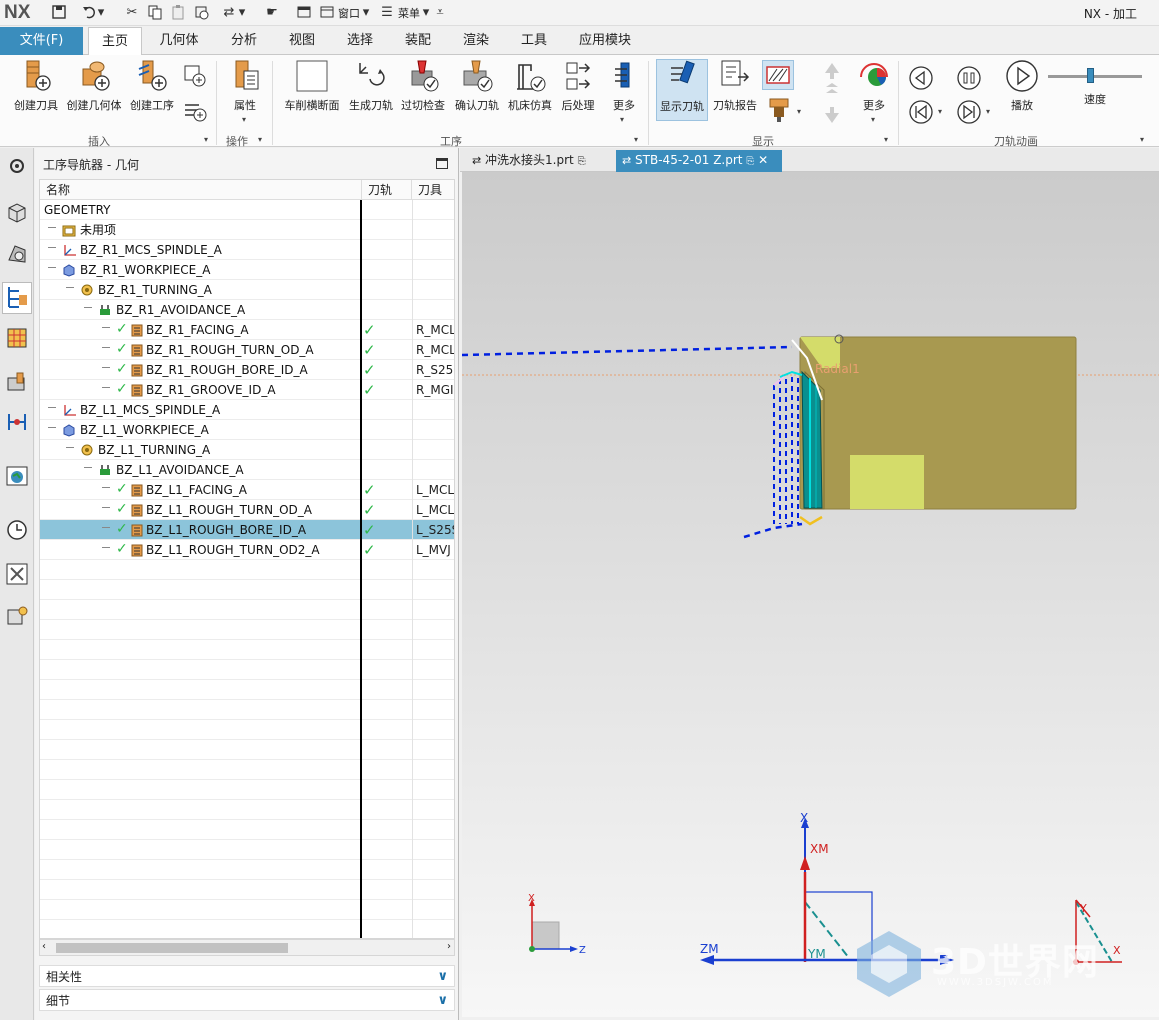 The width and height of the screenshot is (1159, 1020). Describe the element at coordinates (247, 450) in the screenshot. I see `table-row: BZ_L1_TURNING_A` at that location.